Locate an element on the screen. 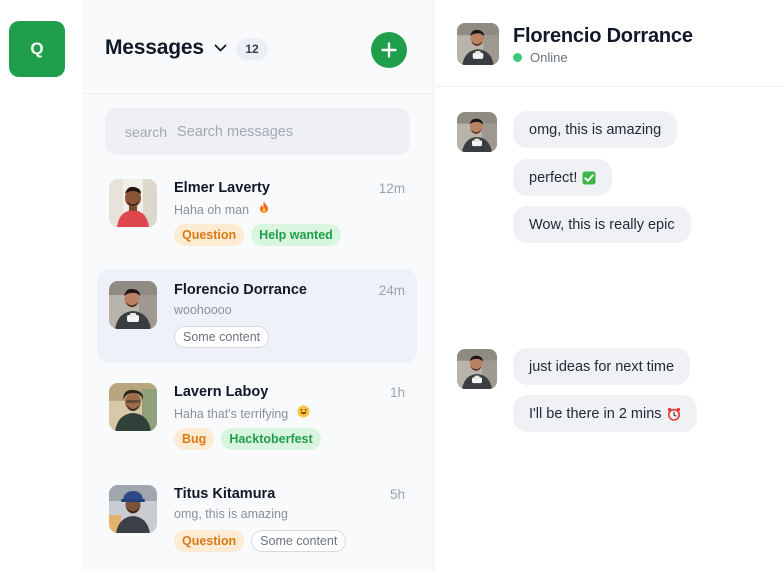 The image size is (782, 571). conversation-name: Florencio Dorrance is located at coordinates (240, 290).